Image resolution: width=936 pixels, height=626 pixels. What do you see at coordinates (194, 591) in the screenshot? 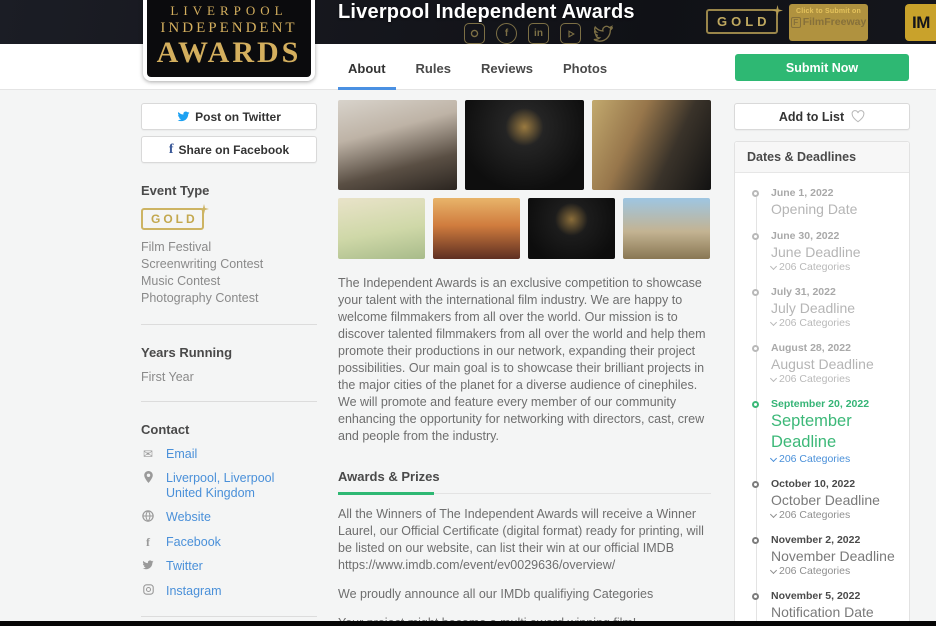
I see `instagram-link: Instagram` at bounding box center [194, 591].